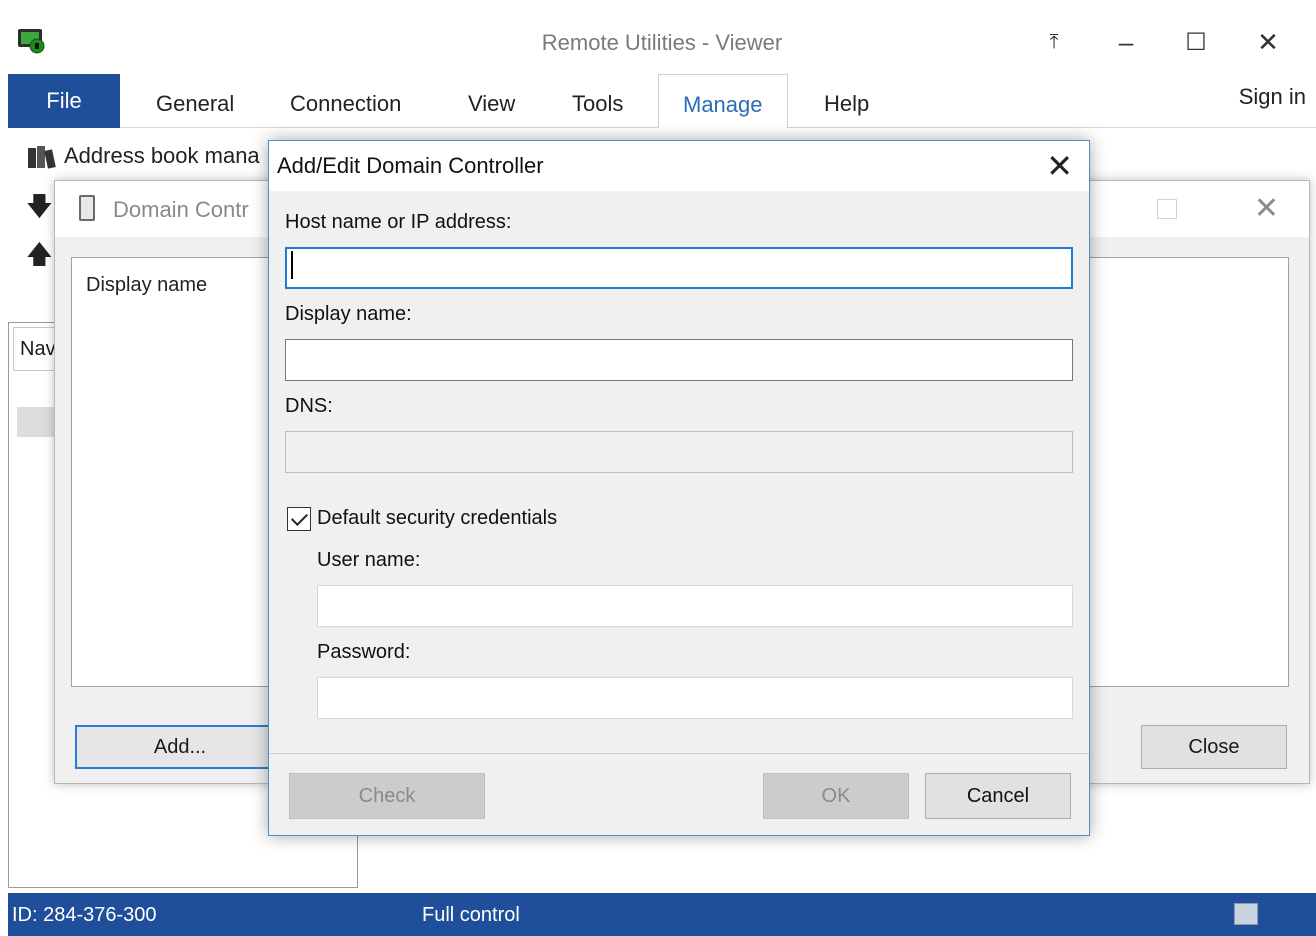 This screenshot has width=1316, height=936. I want to click on tab-help: Help, so click(846, 101).